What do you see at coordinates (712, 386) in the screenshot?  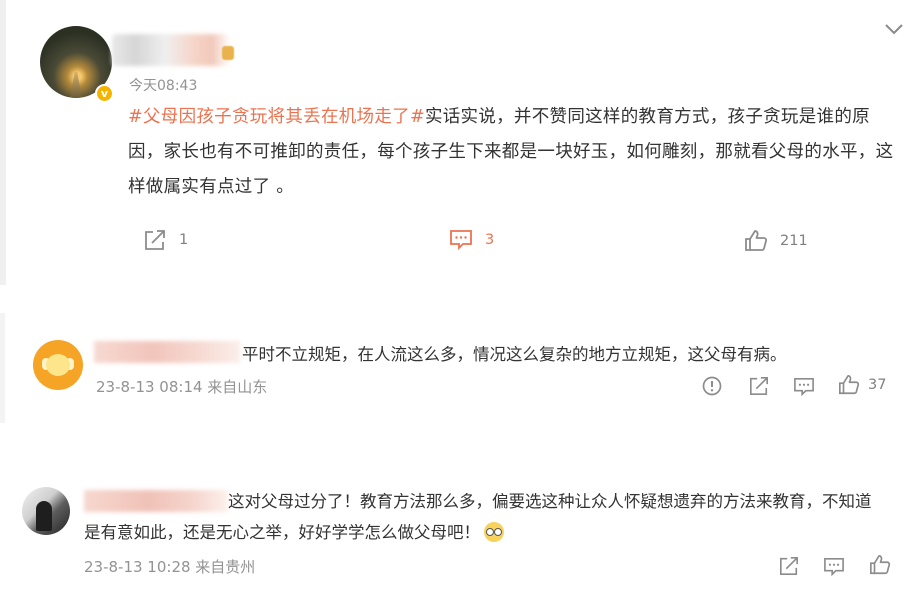 I see `report-icon` at bounding box center [712, 386].